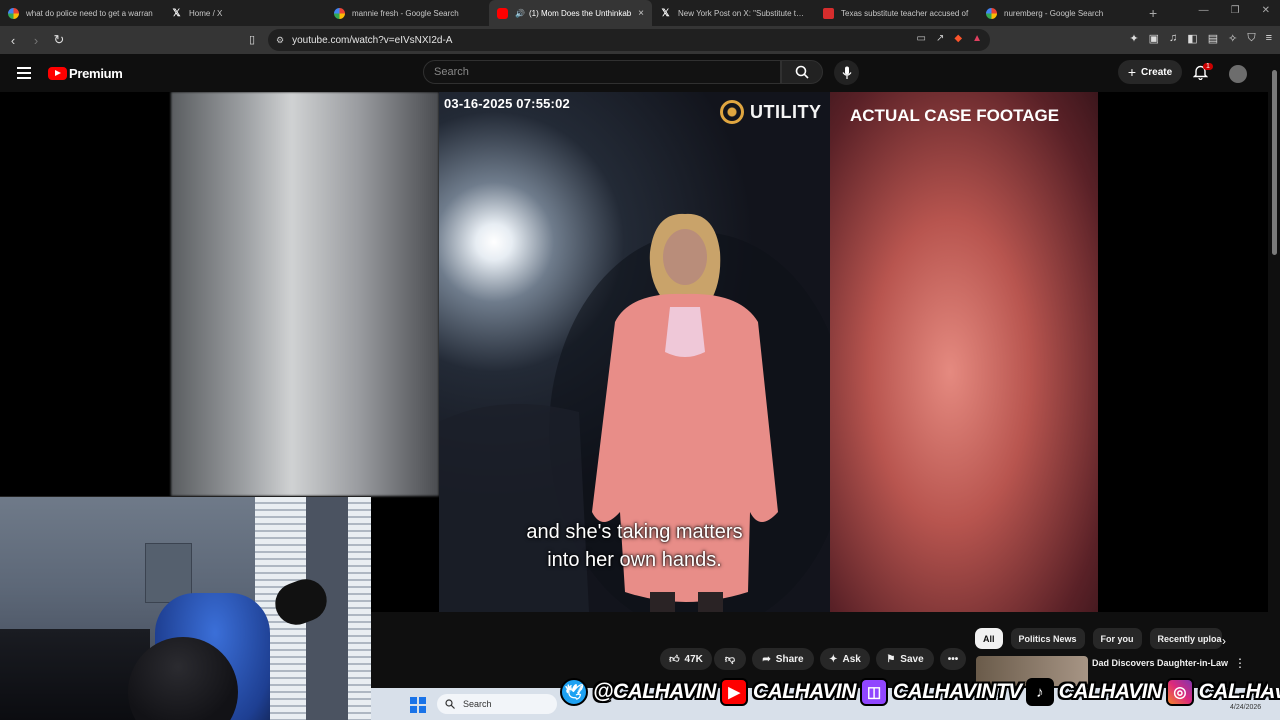 This screenshot has height=720, width=1280. Describe the element at coordinates (1240, 663) in the screenshot. I see `more-vertical-icon: ⋮` at that location.